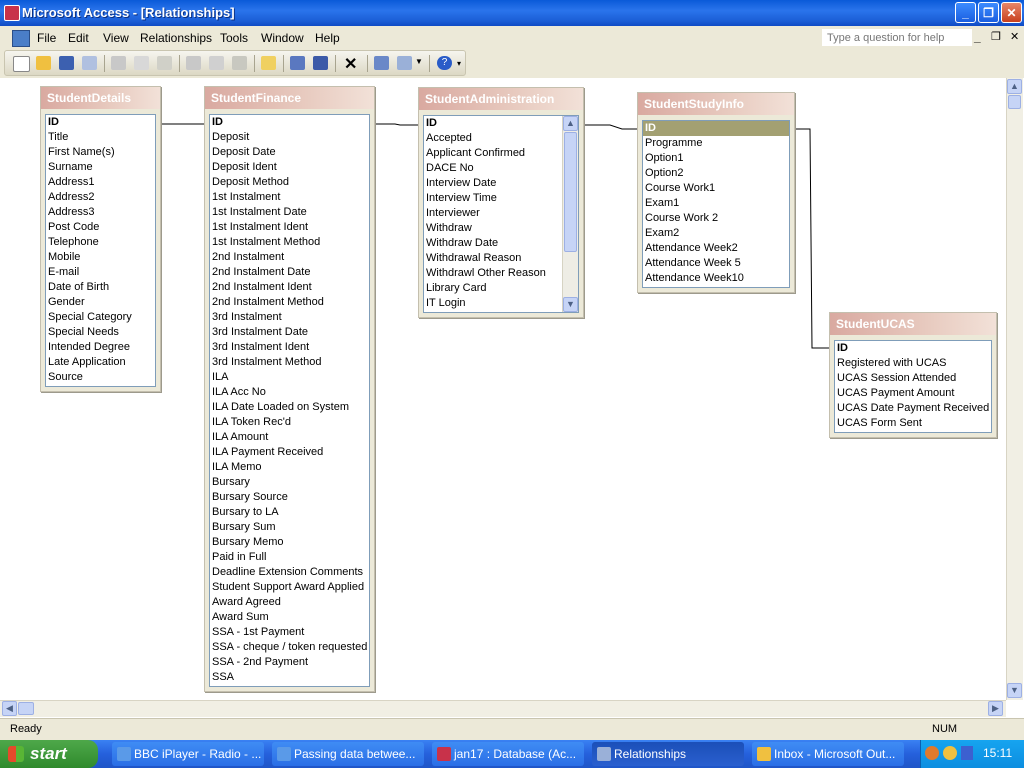  Describe the element at coordinates (100, 317) in the screenshot. I see `field-row: Special Category` at that location.